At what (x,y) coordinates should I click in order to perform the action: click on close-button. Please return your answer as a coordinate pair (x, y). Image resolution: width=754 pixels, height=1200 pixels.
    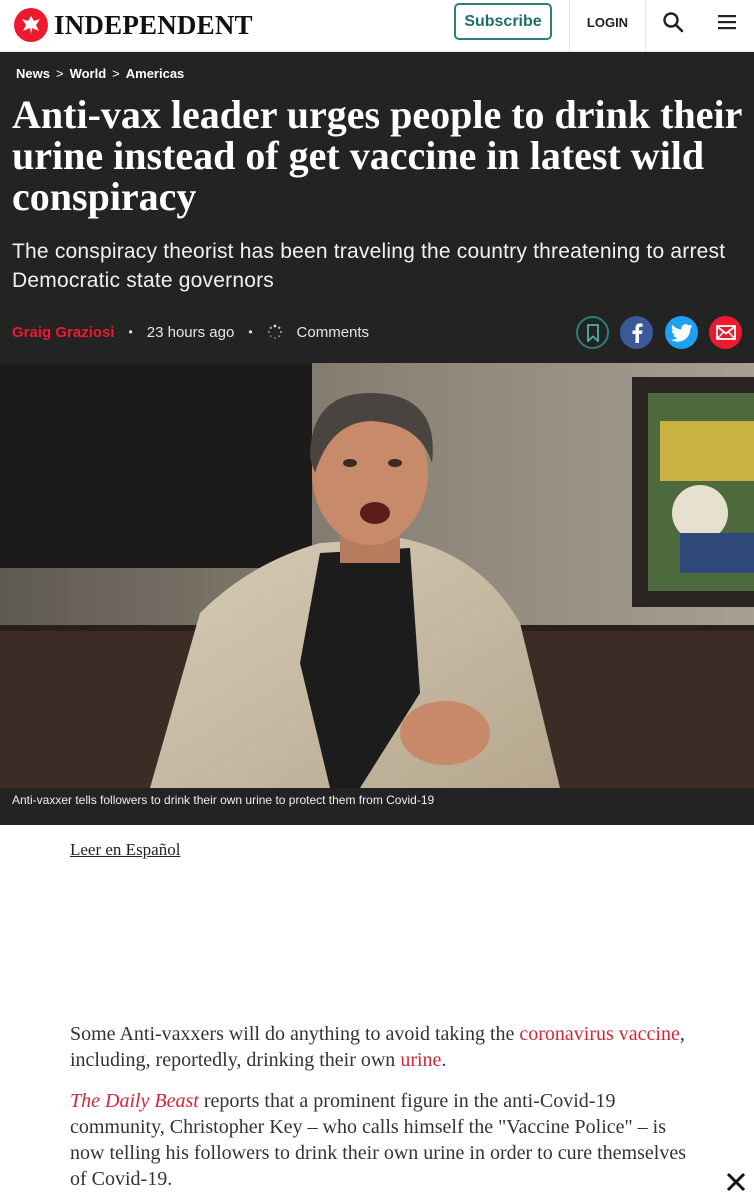
    Looking at the image, I should click on (736, 1182).